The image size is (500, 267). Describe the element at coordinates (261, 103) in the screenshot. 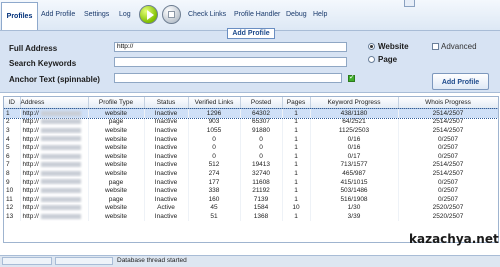

I see `col-posted: Posted` at that location.